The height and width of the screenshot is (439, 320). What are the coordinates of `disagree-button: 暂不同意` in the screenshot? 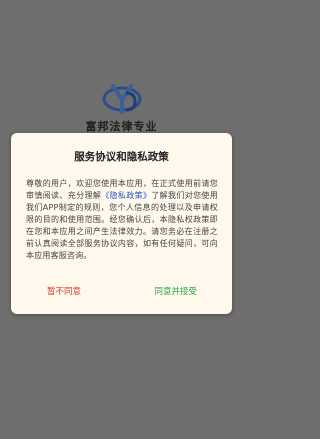 It's located at (64, 291).